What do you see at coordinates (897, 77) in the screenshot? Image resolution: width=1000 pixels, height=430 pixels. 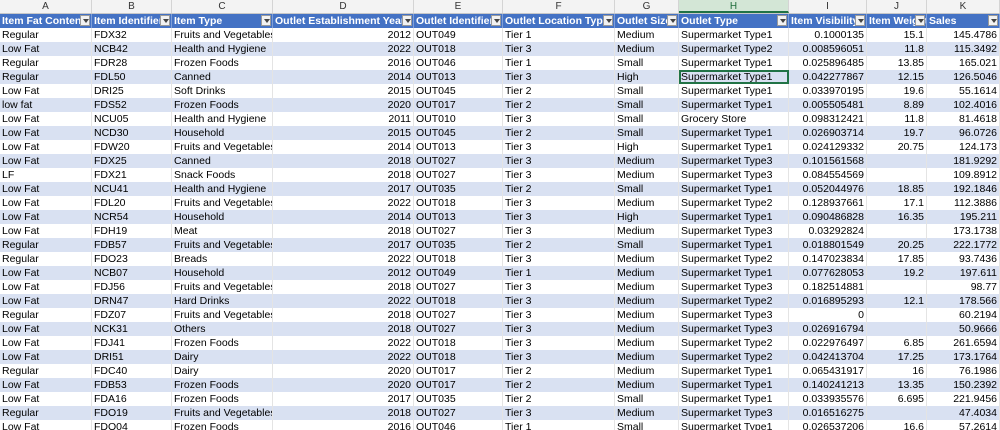 I see `table-cell: 12.15` at bounding box center [897, 77].